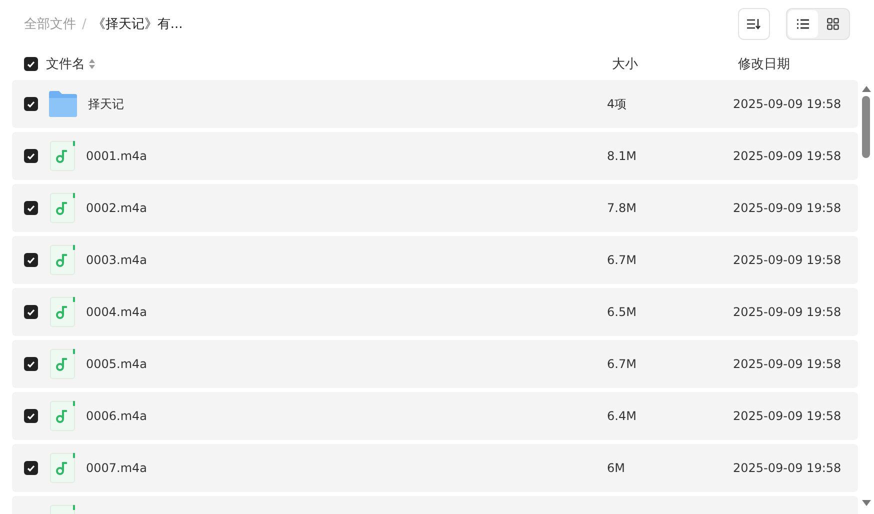 The height and width of the screenshot is (514, 874). I want to click on file-row: 0007.m4a 6M 2025-09-09 19:58, so click(435, 468).